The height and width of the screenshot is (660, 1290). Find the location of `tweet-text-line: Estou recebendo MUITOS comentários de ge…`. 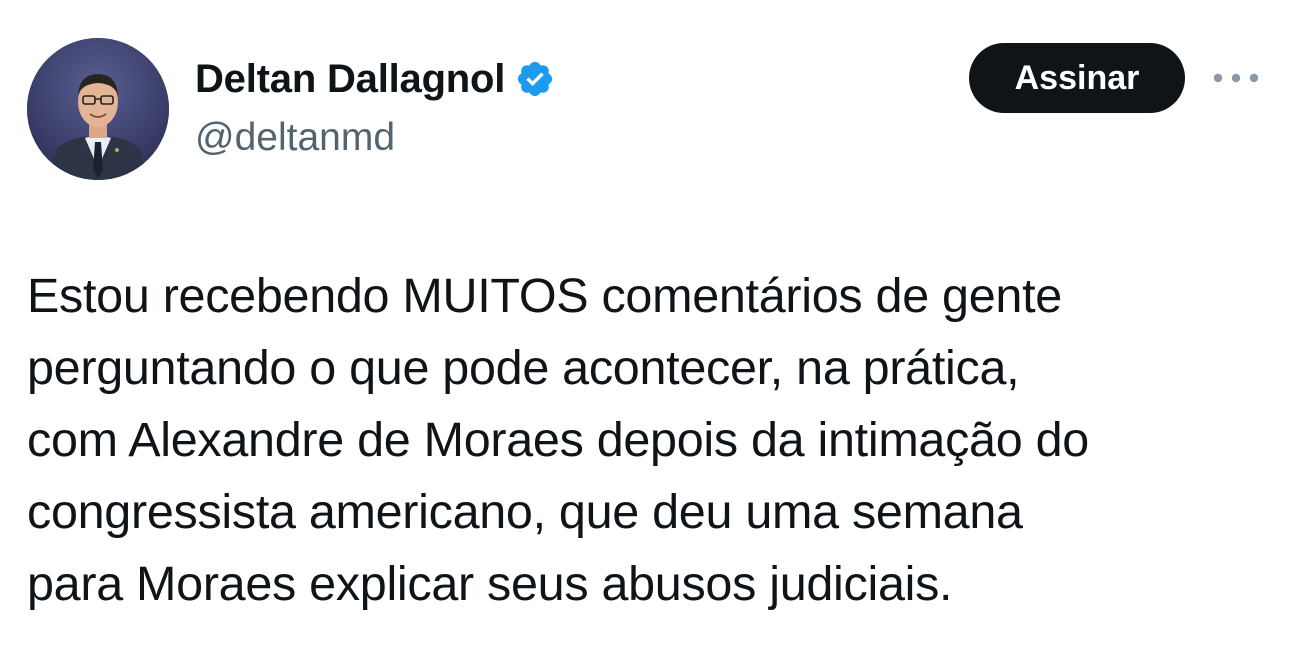

tweet-text-line: Estou recebendo MUITOS comentários de ge… is located at coordinates (544, 296).